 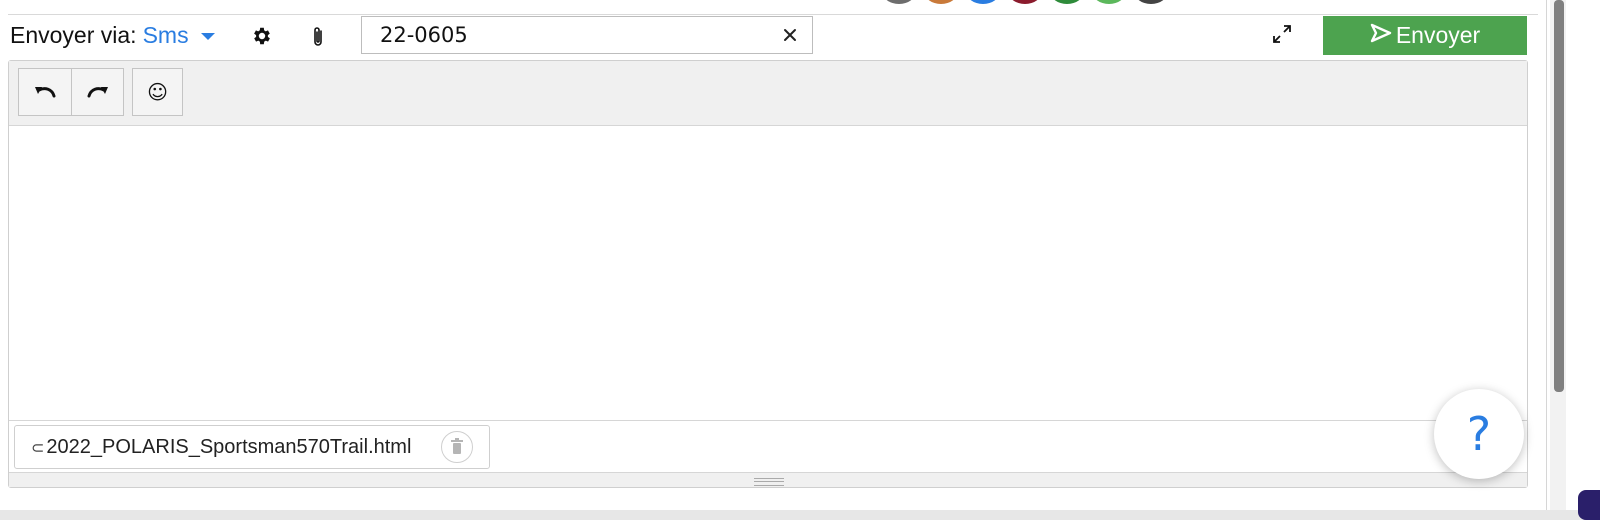 I want to click on send-button: Envoyer, so click(x=1425, y=35).